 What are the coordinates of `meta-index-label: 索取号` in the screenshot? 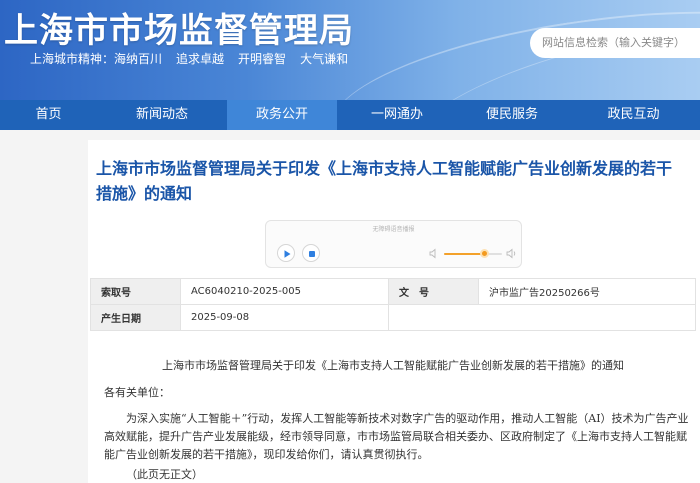 It's located at (135, 291).